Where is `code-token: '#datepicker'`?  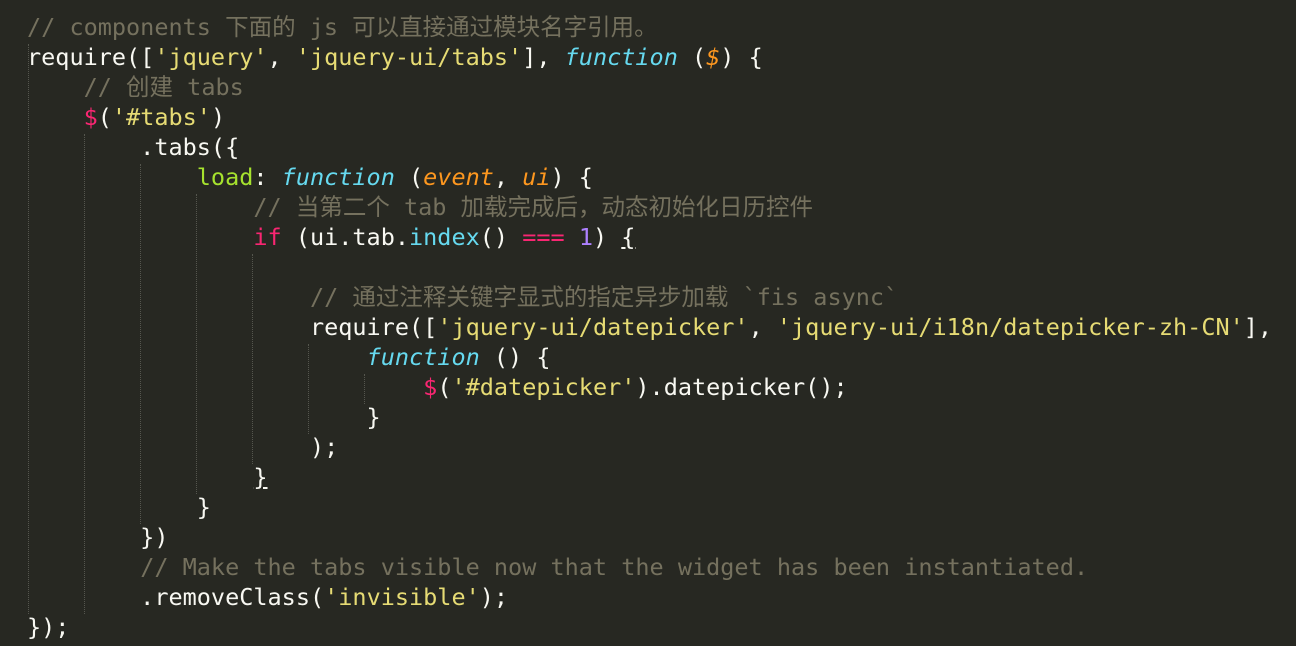 code-token: '#datepicker' is located at coordinates (543, 387).